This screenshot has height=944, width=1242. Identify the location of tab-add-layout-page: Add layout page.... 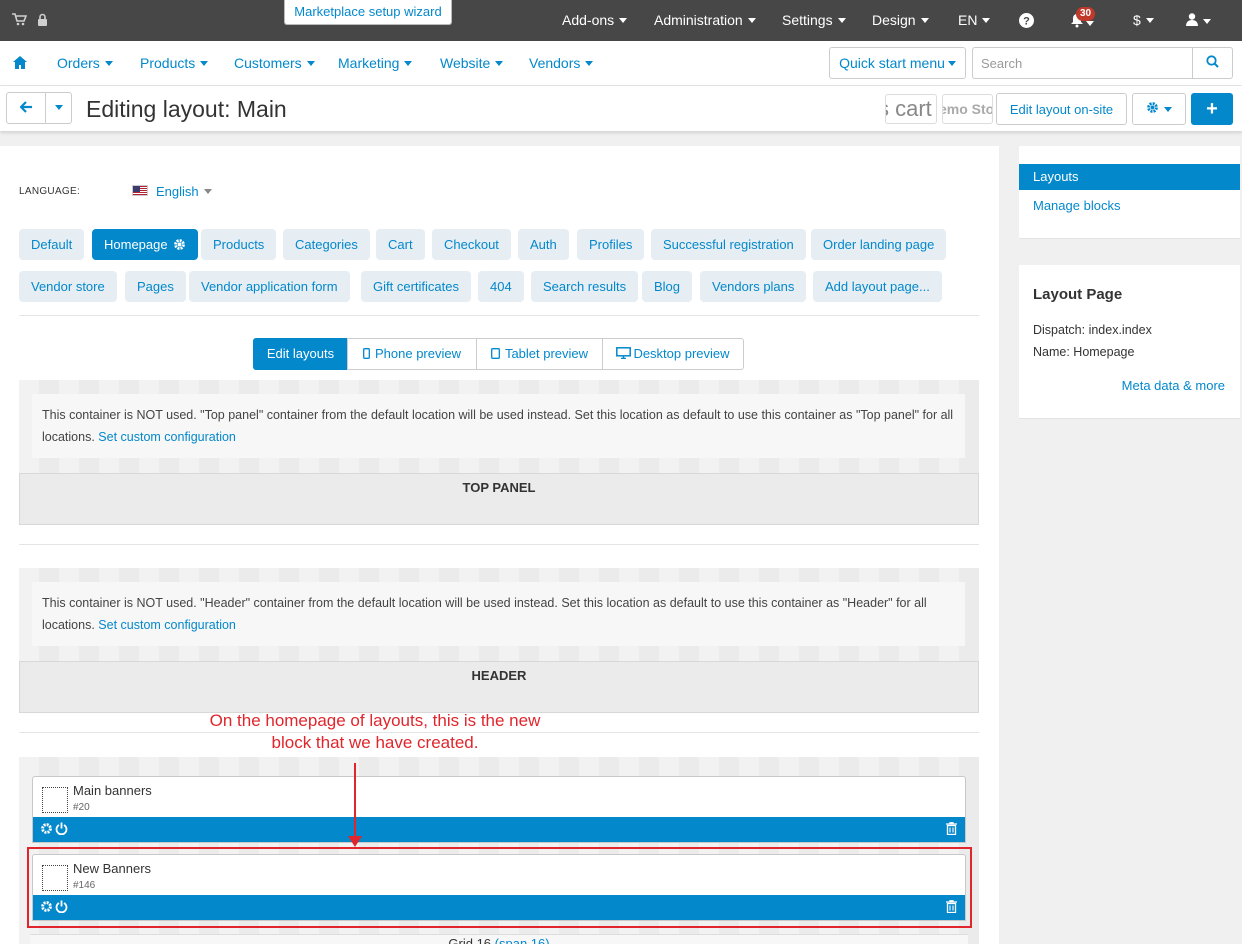
(877, 286).